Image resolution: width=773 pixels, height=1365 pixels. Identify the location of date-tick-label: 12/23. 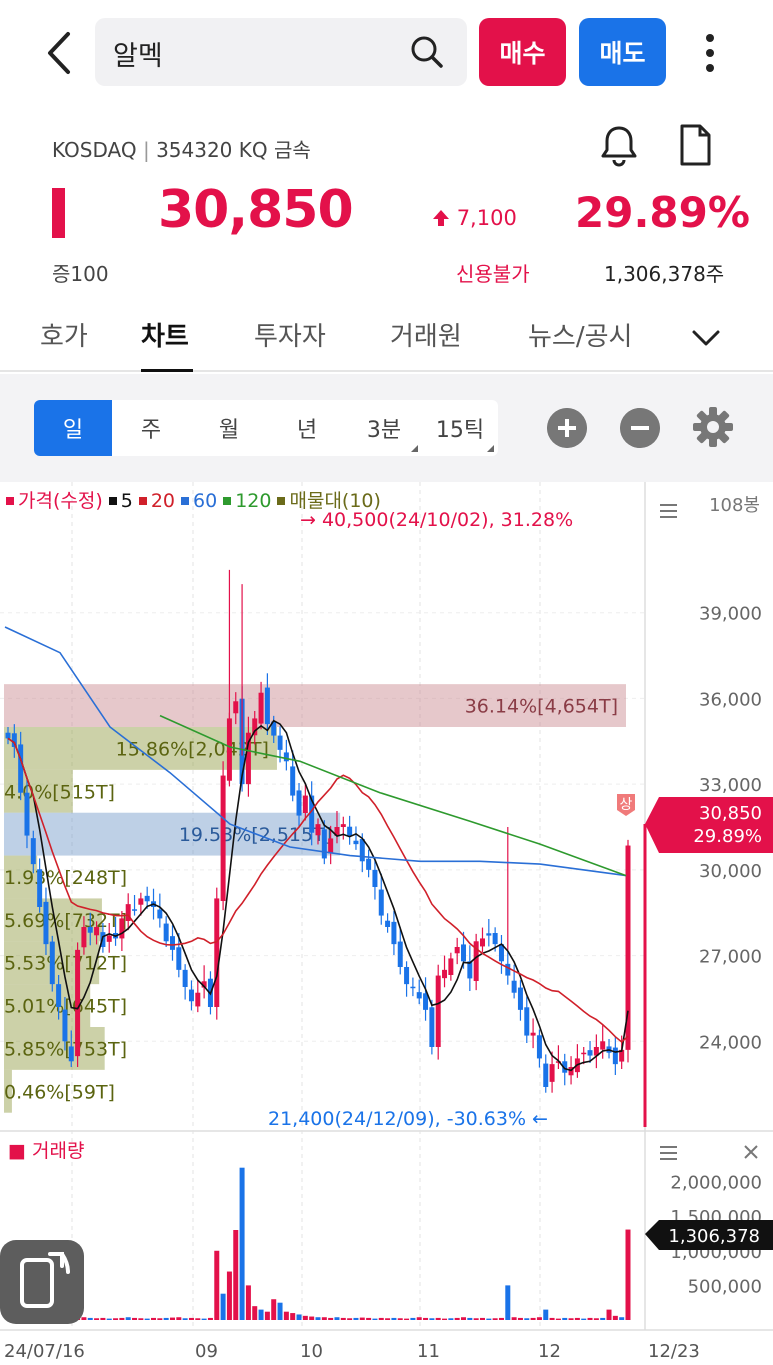
(674, 1351).